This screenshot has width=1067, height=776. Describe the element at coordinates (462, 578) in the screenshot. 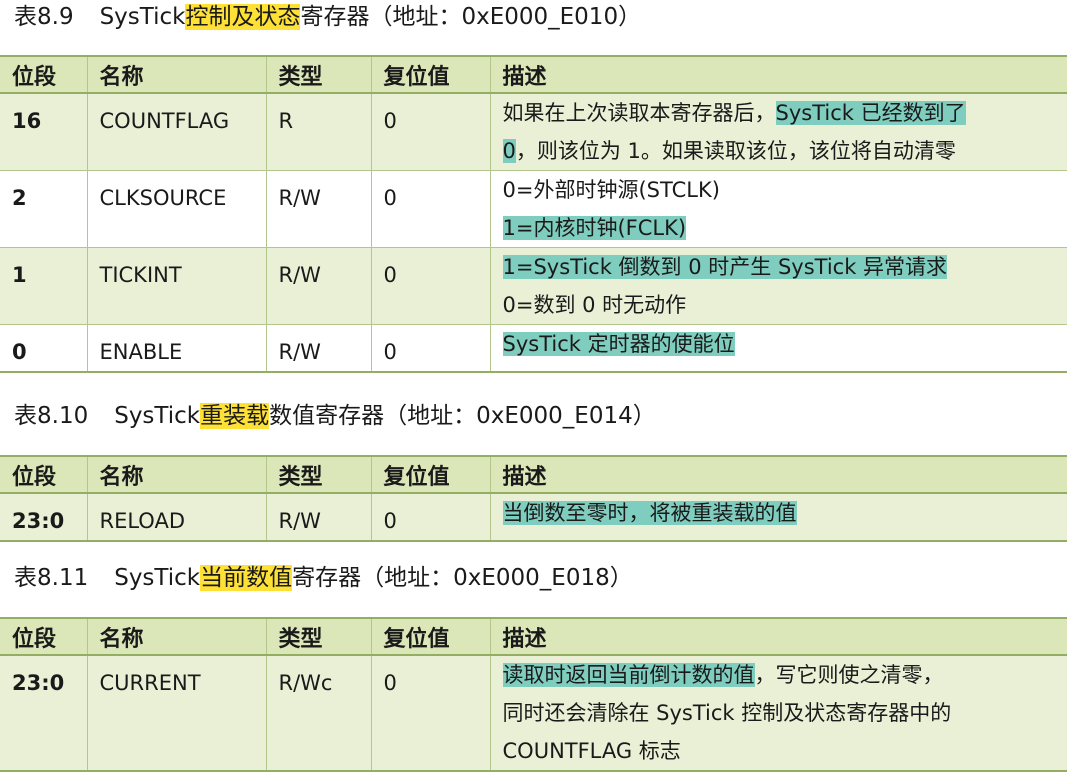

I see `caption-post: 寄存器（地址：0xE000_E018）` at that location.